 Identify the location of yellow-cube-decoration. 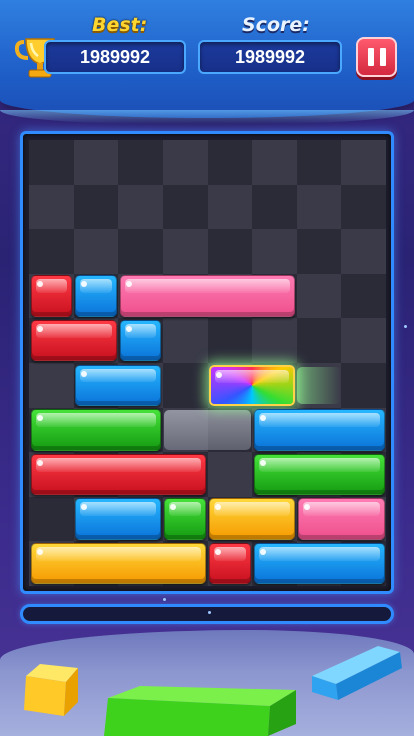
(51, 690).